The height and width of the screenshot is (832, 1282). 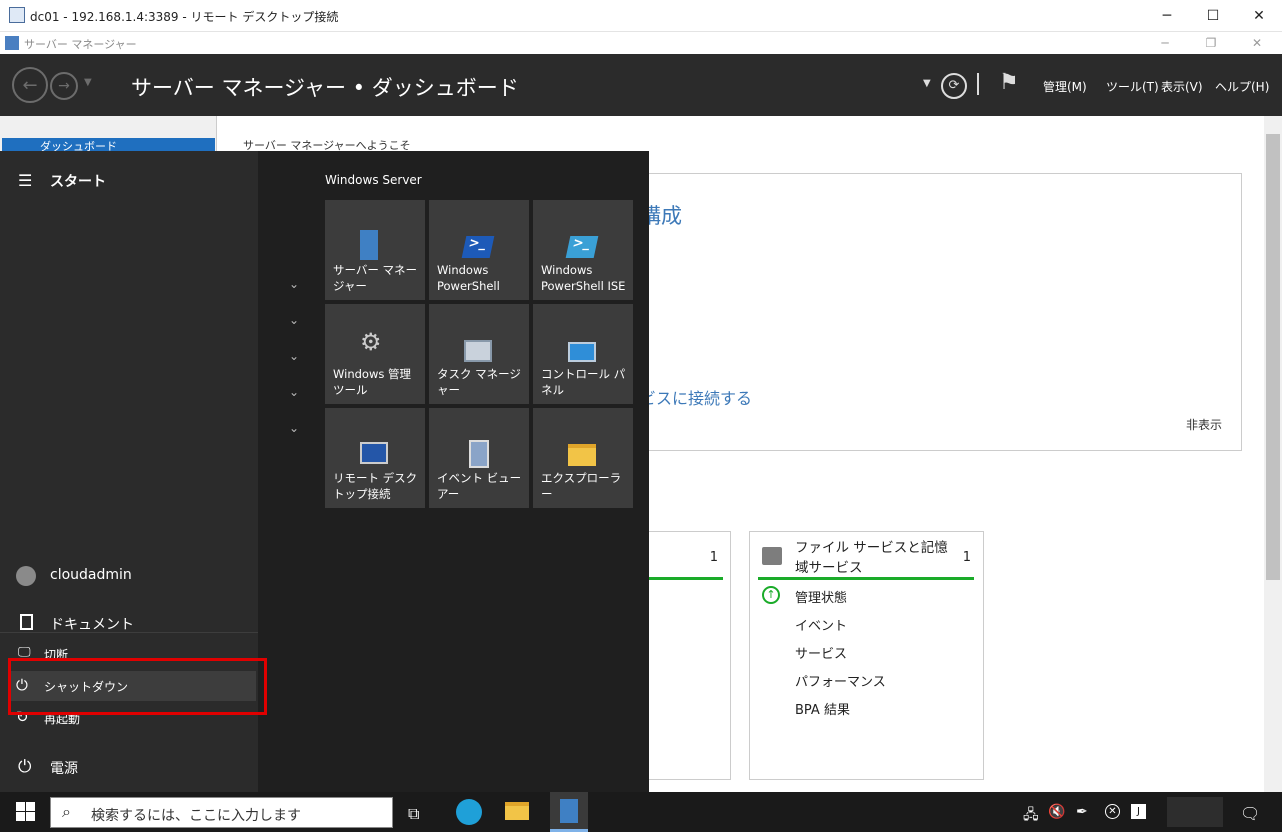 What do you see at coordinates (771, 595) in the screenshot?
I see `up-arrow-status-icon: ↑` at bounding box center [771, 595].